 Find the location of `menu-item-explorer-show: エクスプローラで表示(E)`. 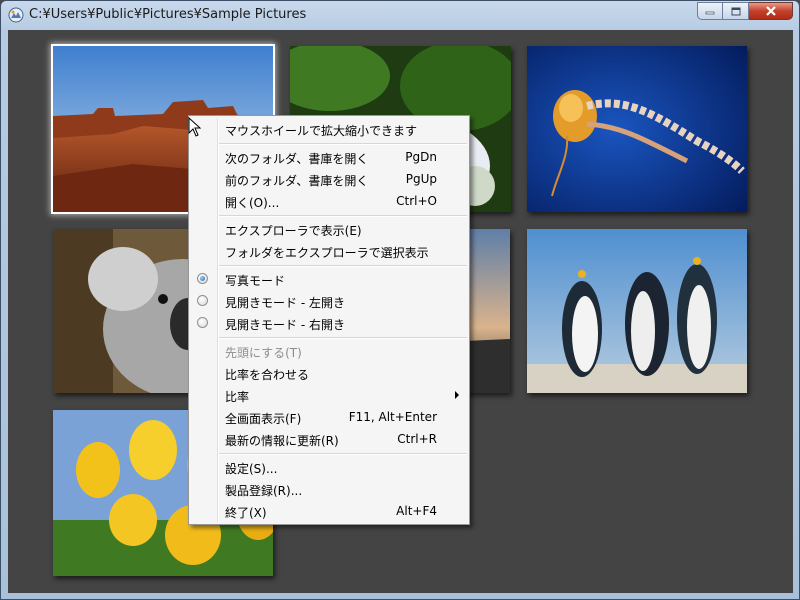

menu-item-explorer-show: エクスプローラで表示(E) is located at coordinates (329, 229).